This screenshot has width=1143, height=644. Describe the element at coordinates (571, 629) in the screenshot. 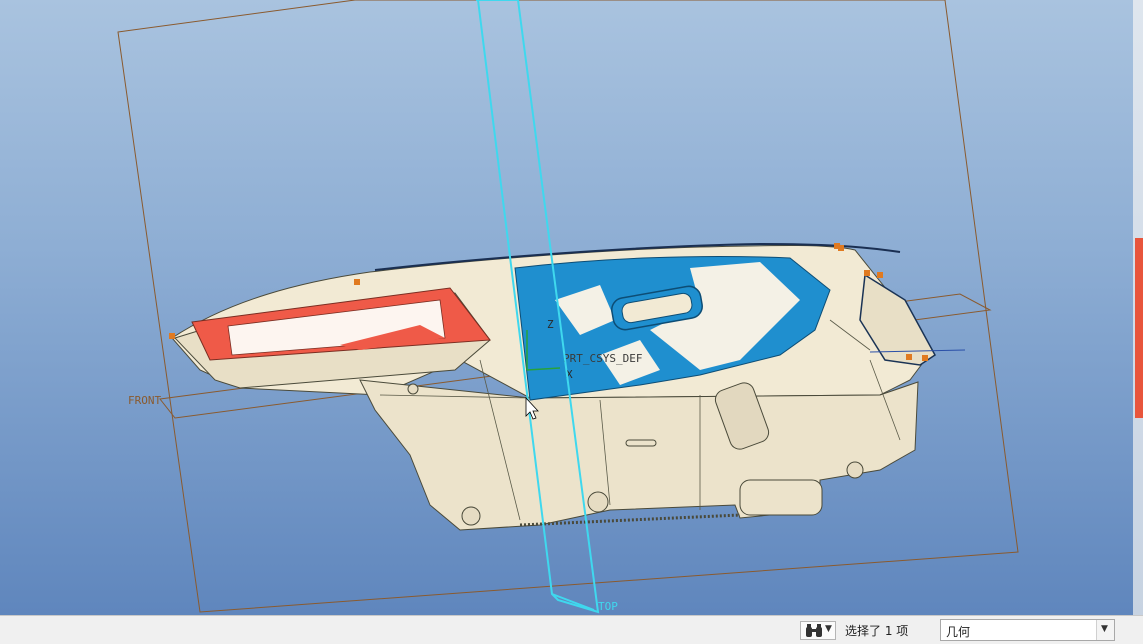

I see `status-bar: ▼ 选择了 1 项 几何 ▼` at that location.